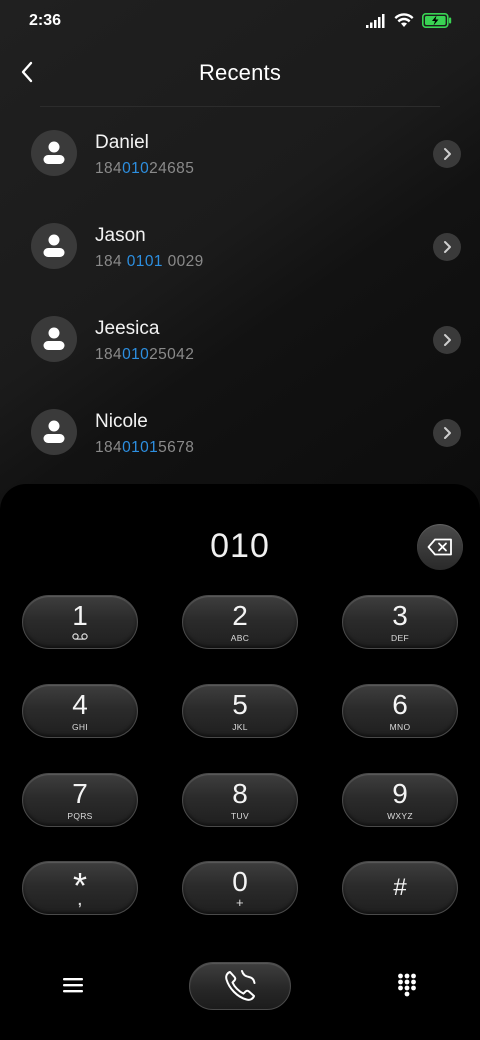  What do you see at coordinates (400, 622) in the screenshot?
I see `key-3: 3 DEF` at bounding box center [400, 622].